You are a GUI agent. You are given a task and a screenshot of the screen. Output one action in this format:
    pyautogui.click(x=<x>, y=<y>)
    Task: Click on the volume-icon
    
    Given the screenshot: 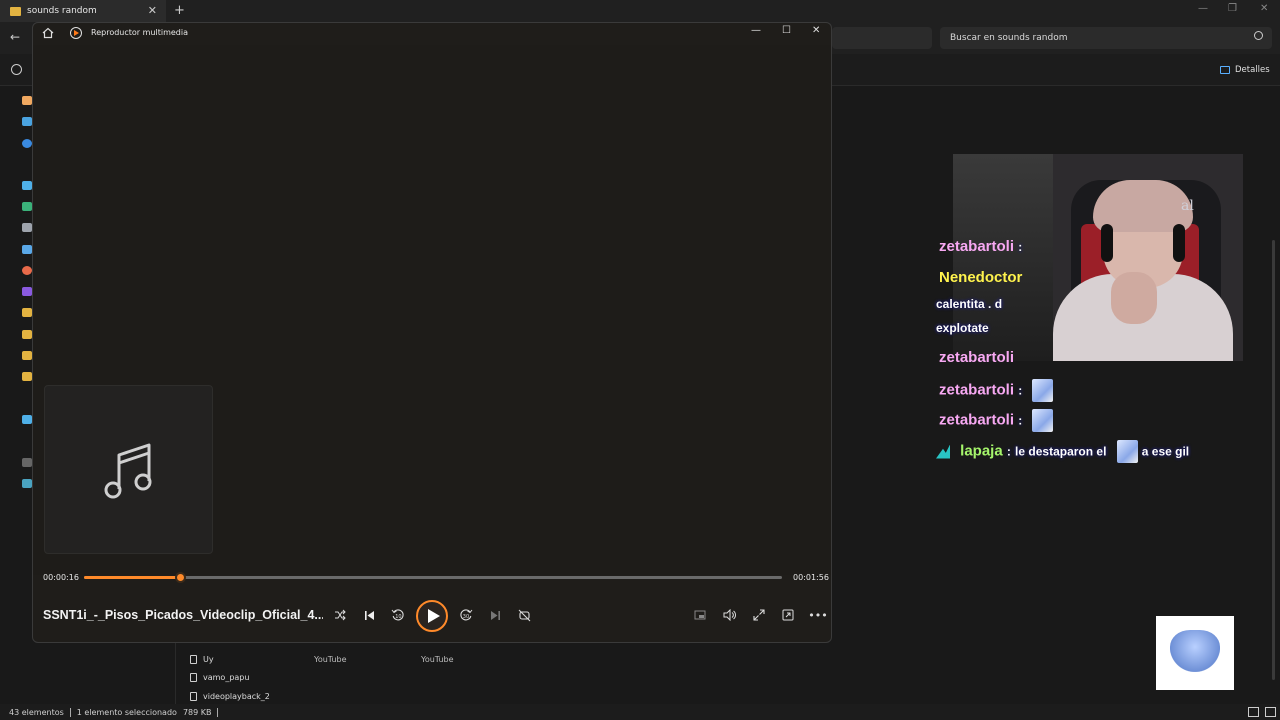 What is the action you would take?
    pyautogui.click(x=729, y=615)
    